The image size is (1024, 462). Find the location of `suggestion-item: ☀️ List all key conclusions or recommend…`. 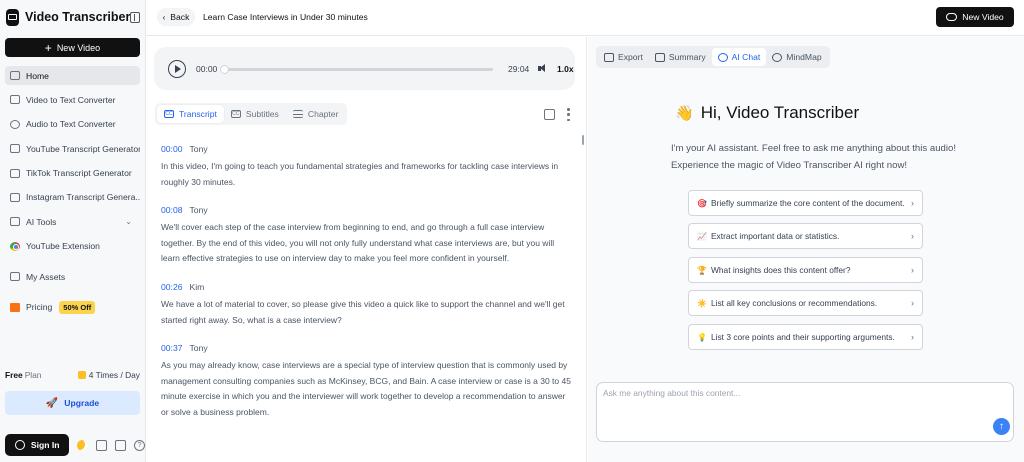

suggestion-item: ☀️ List all key conclusions or recommend… is located at coordinates (805, 303).